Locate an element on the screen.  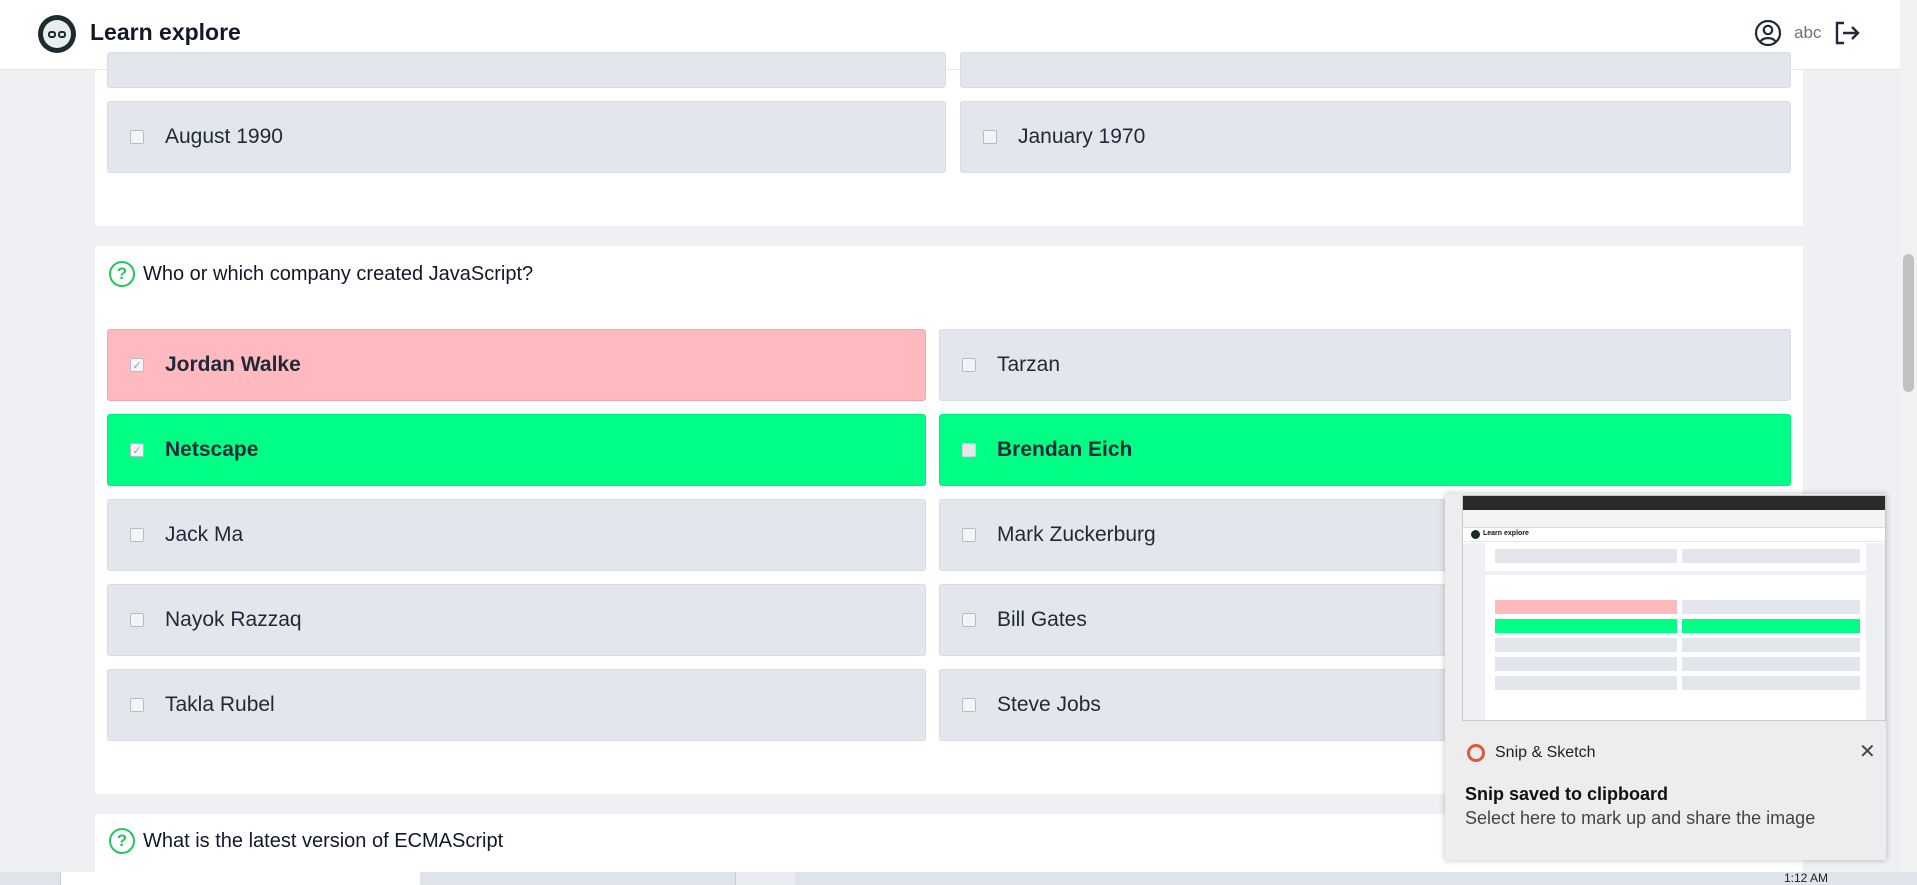
option-label: Nayok Razzaq is located at coordinates (233, 619).